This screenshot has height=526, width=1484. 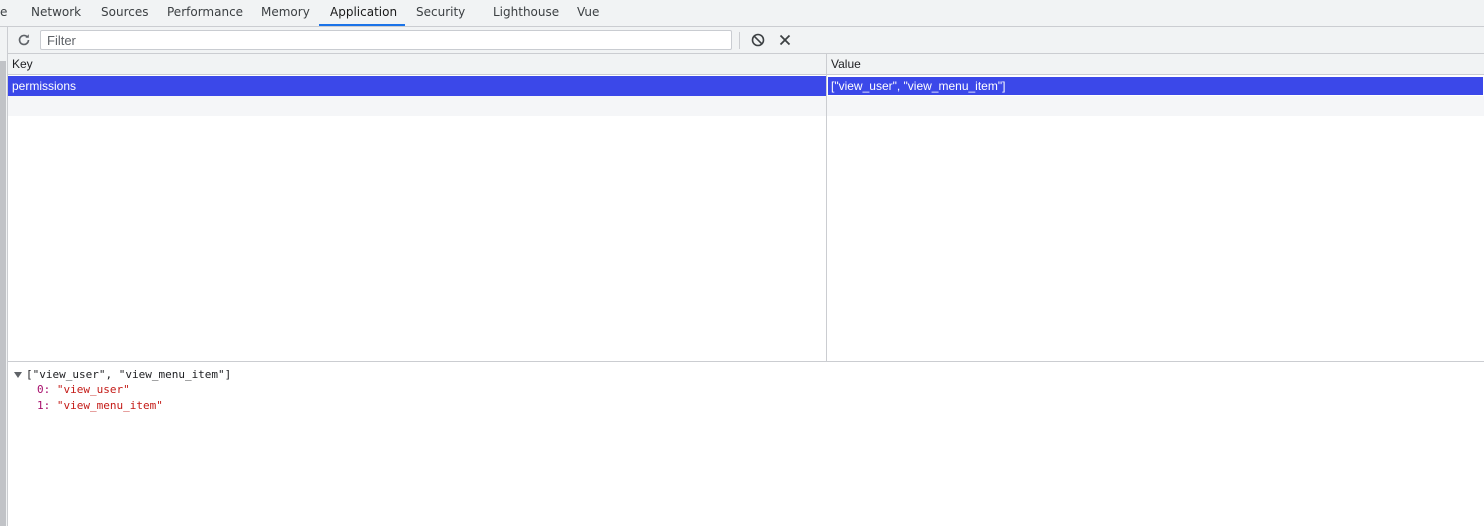 What do you see at coordinates (124, 13) in the screenshot?
I see `tab-sources: Sources` at bounding box center [124, 13].